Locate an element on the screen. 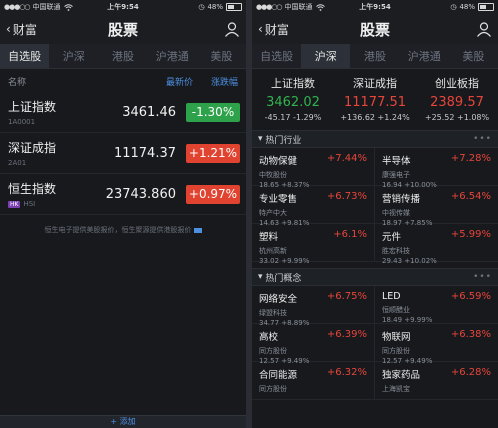 The width and height of the screenshot is (498, 428). sector-name: 专业零售 is located at coordinates (278, 199).